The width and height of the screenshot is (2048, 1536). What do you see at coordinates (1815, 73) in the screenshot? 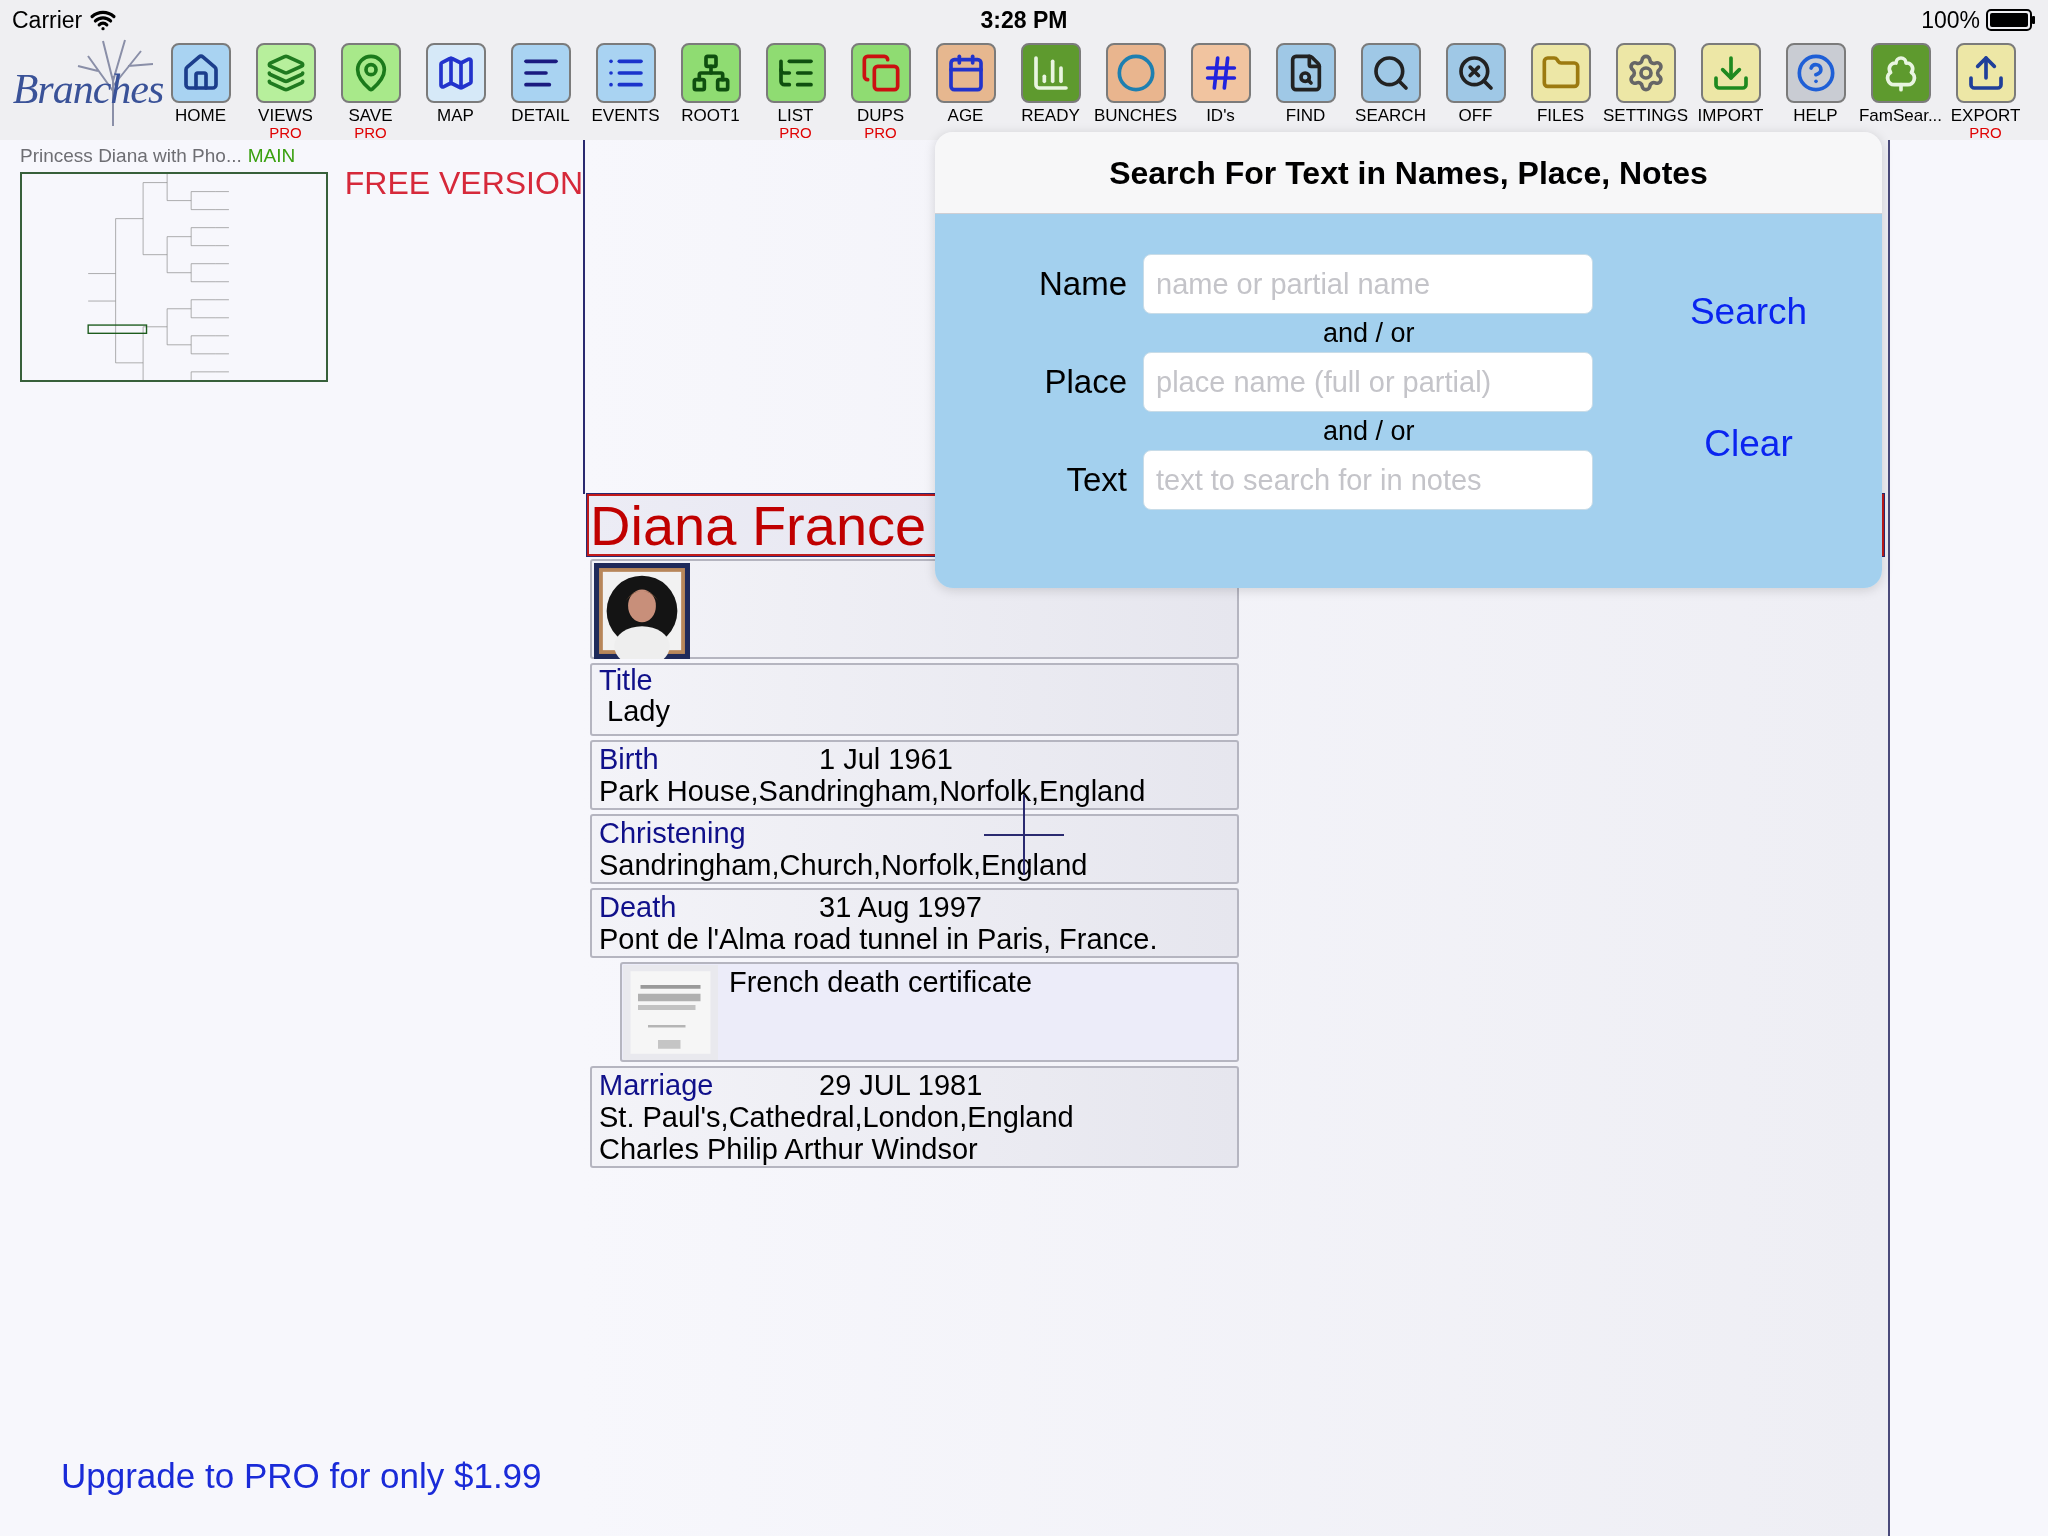
I see `help-icon` at bounding box center [1815, 73].